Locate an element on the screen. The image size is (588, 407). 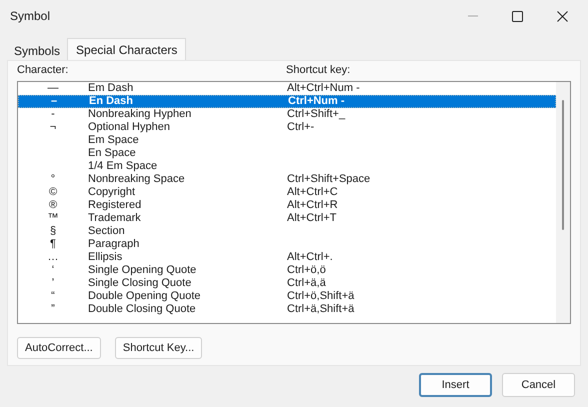
name-cell-text: Em Space is located at coordinates (114, 140).